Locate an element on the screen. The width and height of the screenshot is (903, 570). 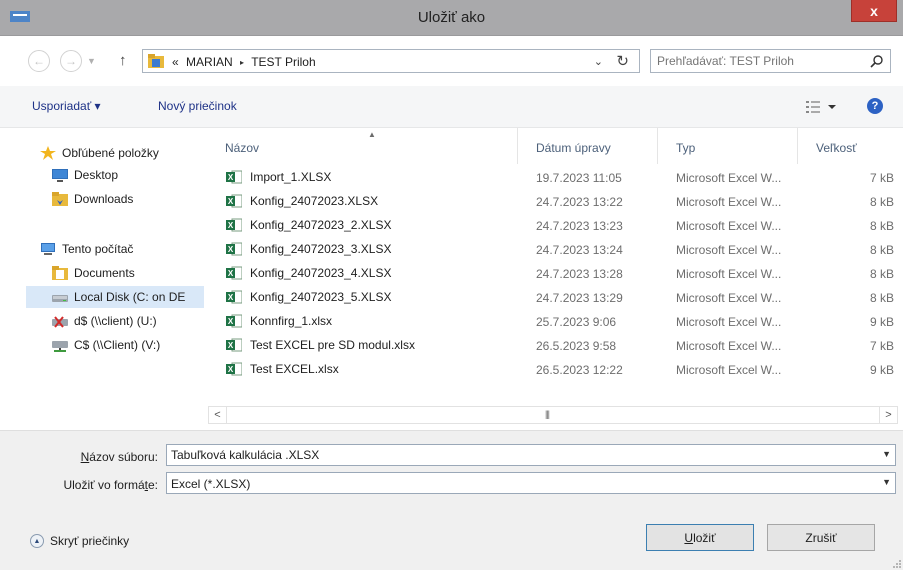
arrow-left-icon: ← is located at coordinates (39, 61).